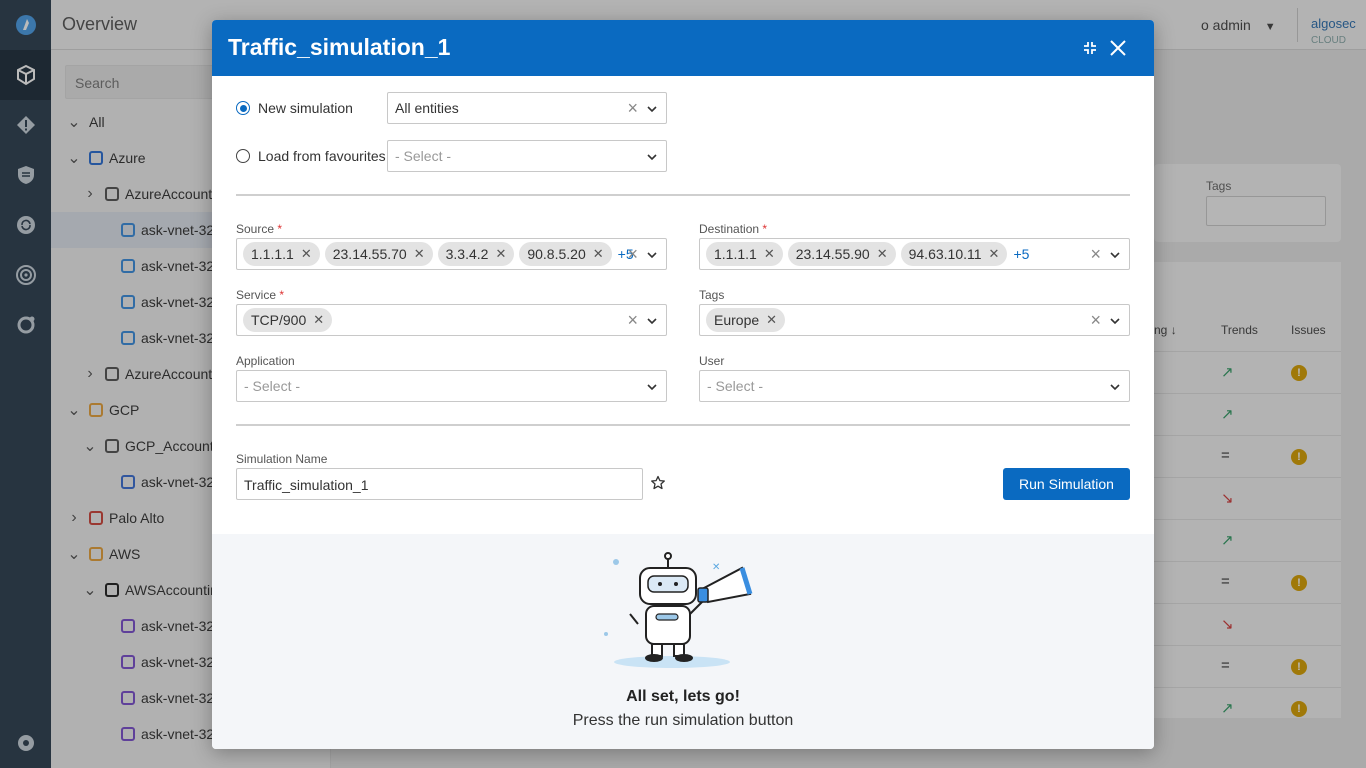 The height and width of the screenshot is (768, 1366). I want to click on chip: 23.14.55.70 ✕, so click(378, 254).